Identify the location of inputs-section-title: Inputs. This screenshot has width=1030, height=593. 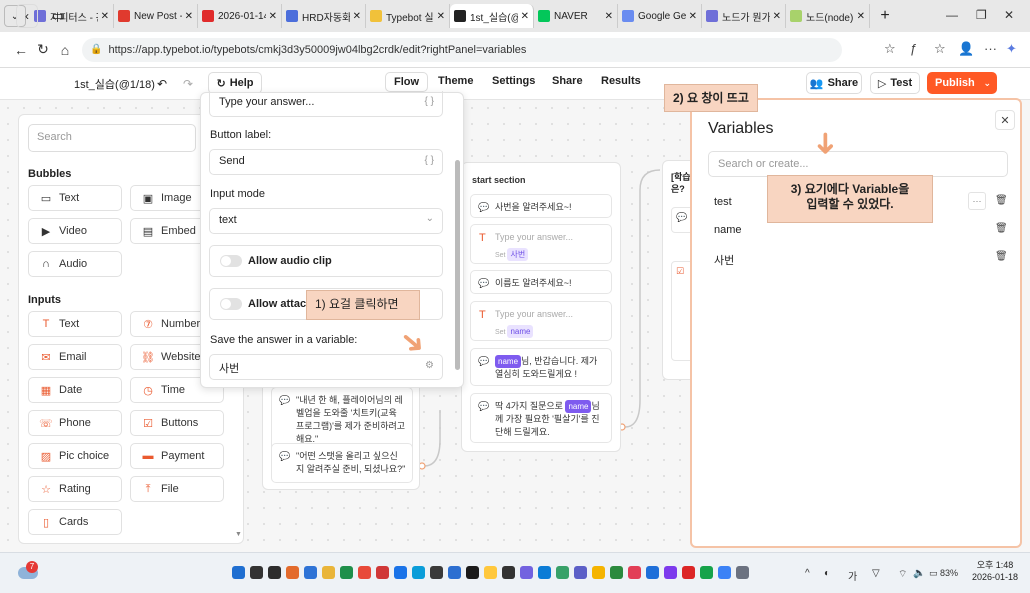
(44, 300).